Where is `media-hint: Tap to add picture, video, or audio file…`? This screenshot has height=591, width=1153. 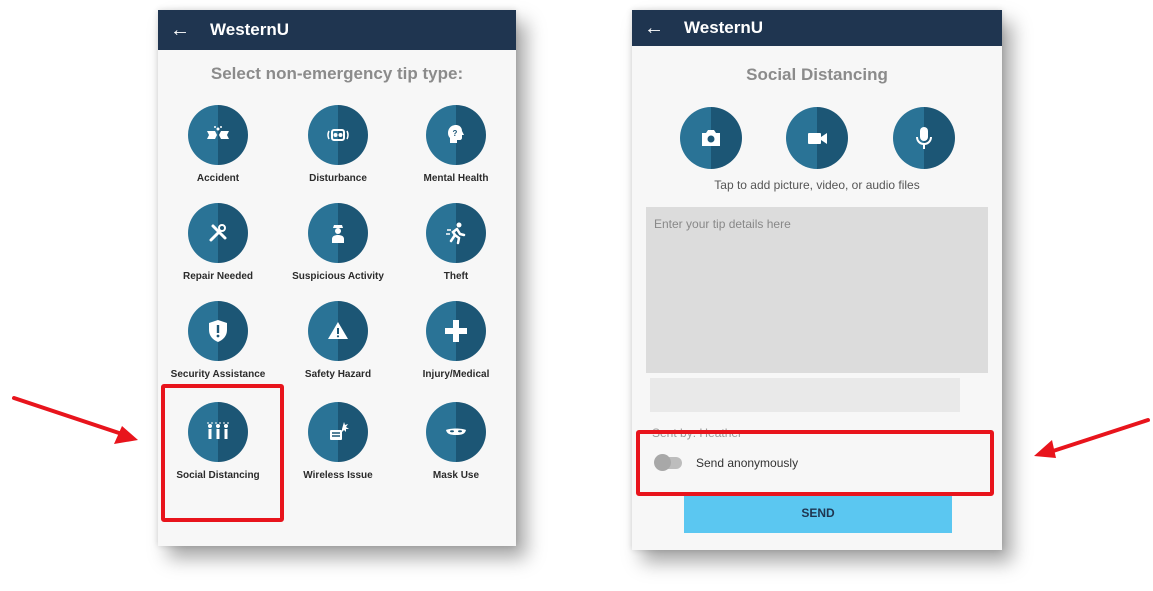
media-hint: Tap to add picture, video, or audio file… is located at coordinates (817, 185).